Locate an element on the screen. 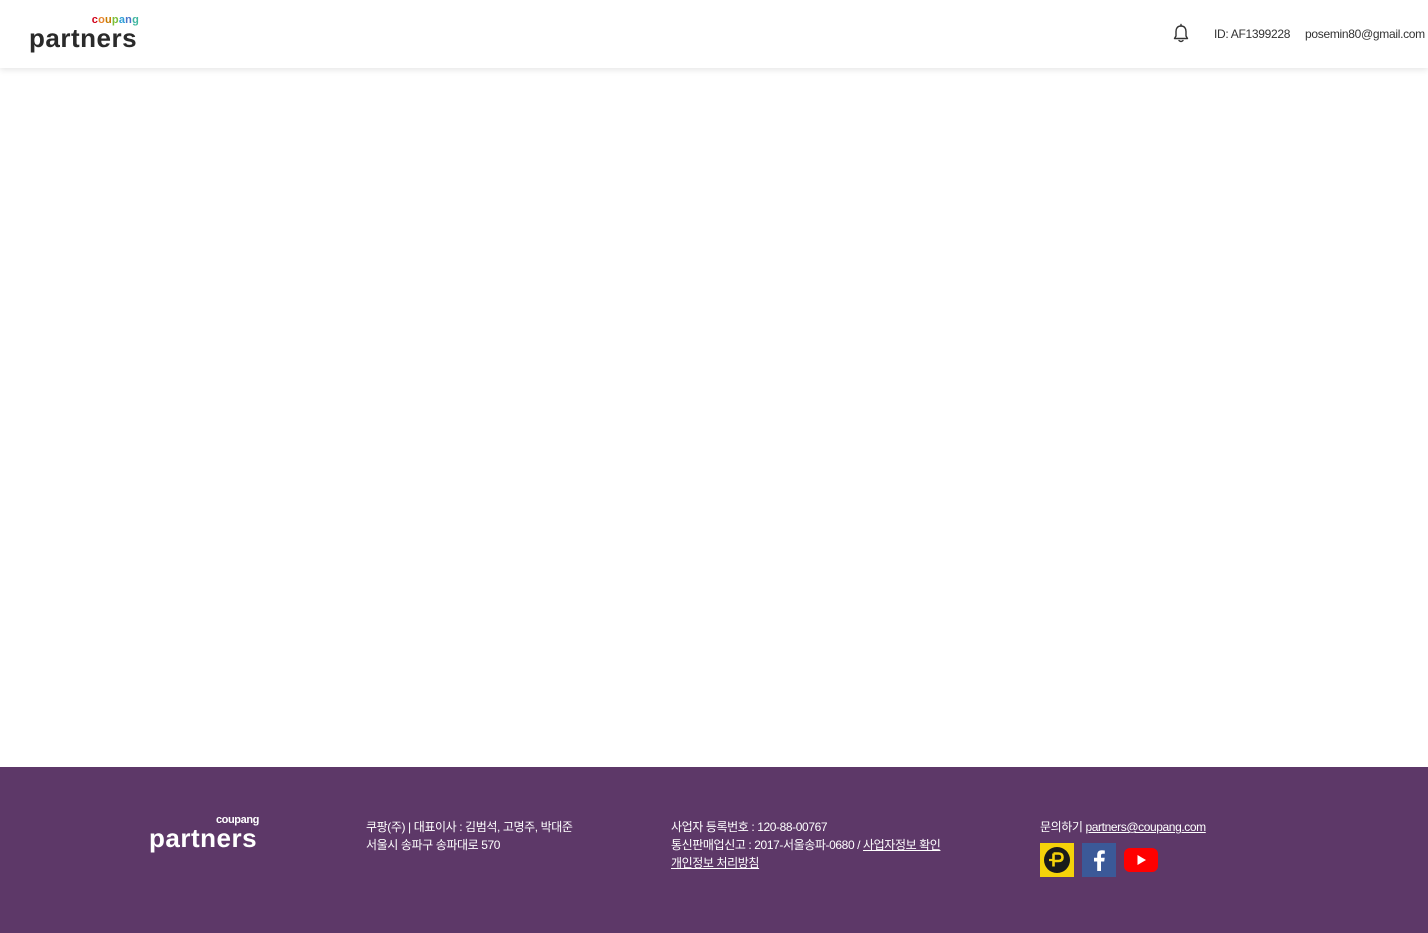 Image resolution: width=1428 pixels, height=933 pixels. coupang-partners-logo: coupang partners is located at coordinates (85, 32).